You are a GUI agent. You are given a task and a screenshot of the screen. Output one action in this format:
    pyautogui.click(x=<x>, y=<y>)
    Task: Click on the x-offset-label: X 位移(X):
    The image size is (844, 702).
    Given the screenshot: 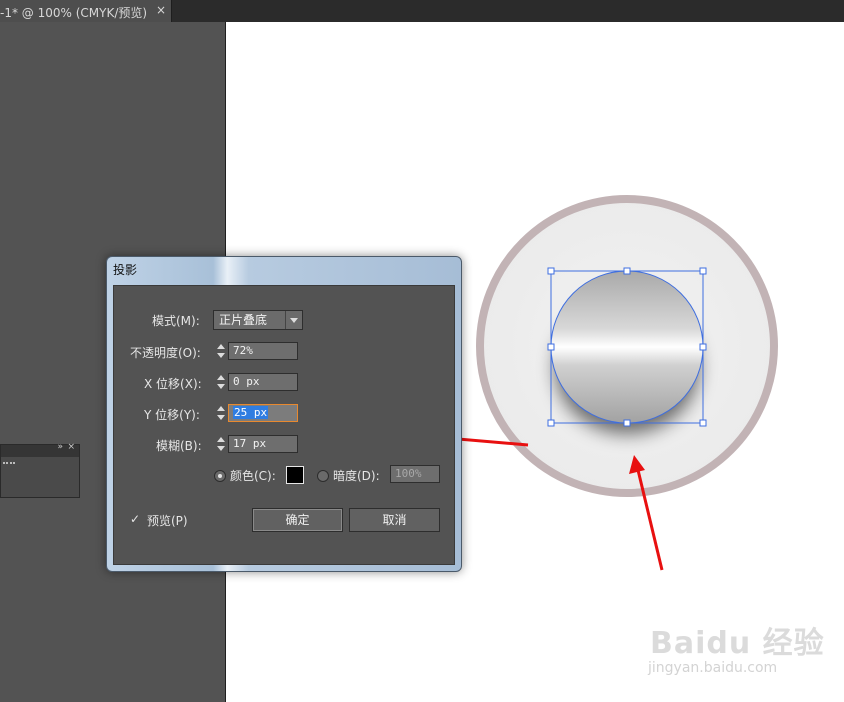 What is the action you would take?
    pyautogui.click(x=173, y=384)
    